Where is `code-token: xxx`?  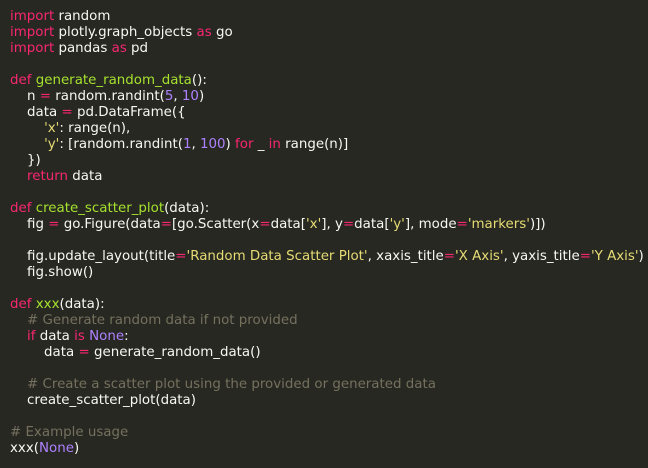 code-token: xxx is located at coordinates (47, 304).